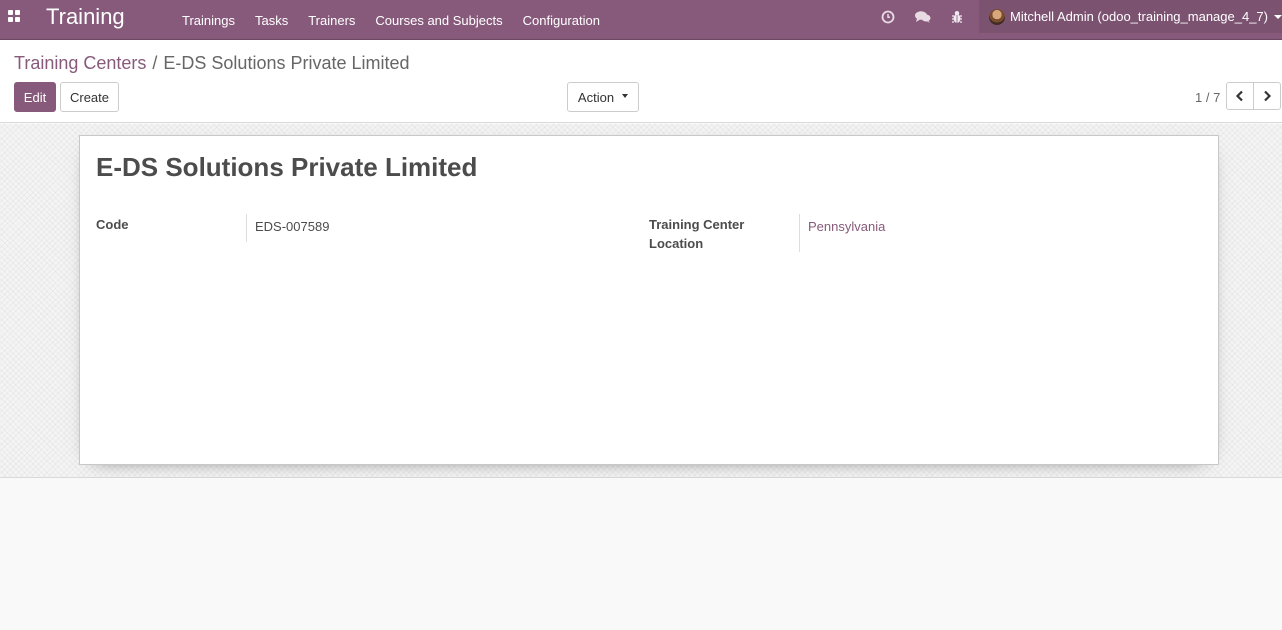 This screenshot has height=630, width=1282. What do you see at coordinates (625, 96) in the screenshot?
I see `caret-down-icon` at bounding box center [625, 96].